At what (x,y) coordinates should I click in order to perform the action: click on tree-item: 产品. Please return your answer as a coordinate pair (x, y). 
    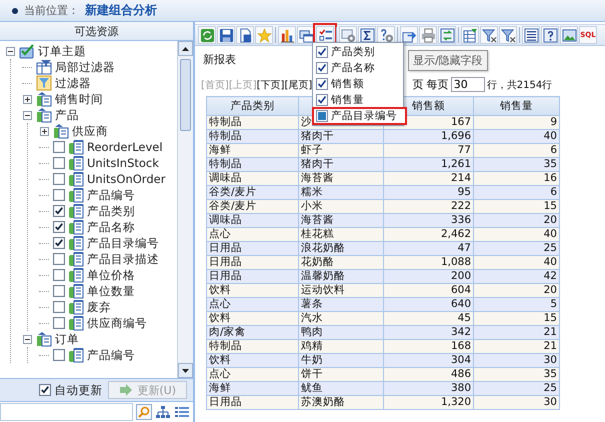
    Looking at the image, I should click on (67, 115).